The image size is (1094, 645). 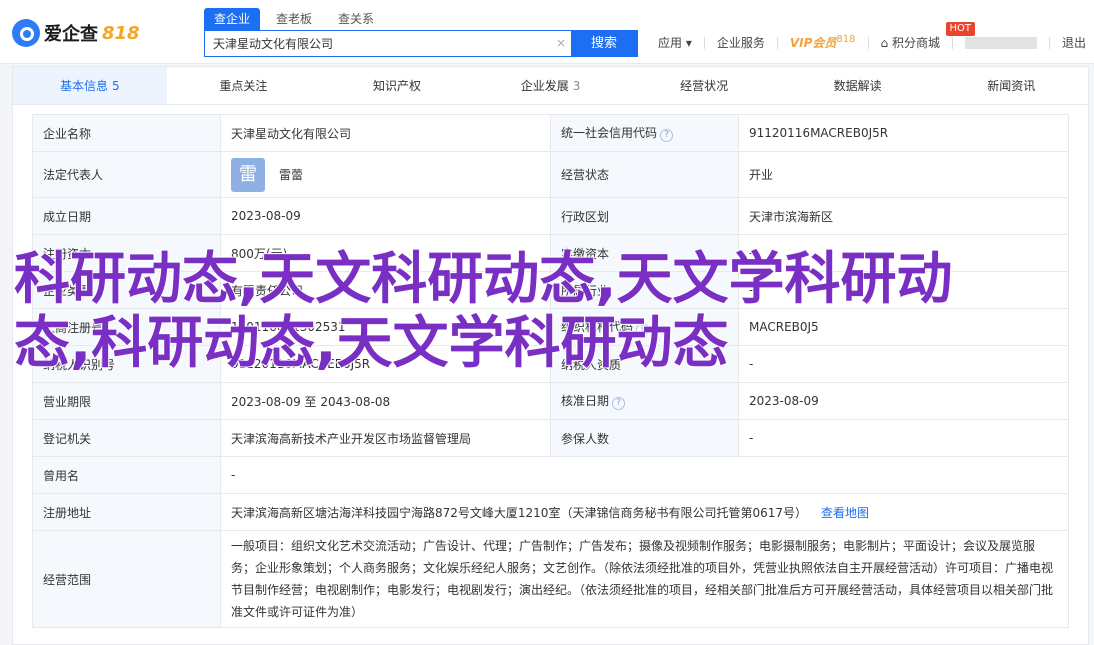 What do you see at coordinates (903, 253) in the screenshot?
I see `paid-capital-value: -` at bounding box center [903, 253].